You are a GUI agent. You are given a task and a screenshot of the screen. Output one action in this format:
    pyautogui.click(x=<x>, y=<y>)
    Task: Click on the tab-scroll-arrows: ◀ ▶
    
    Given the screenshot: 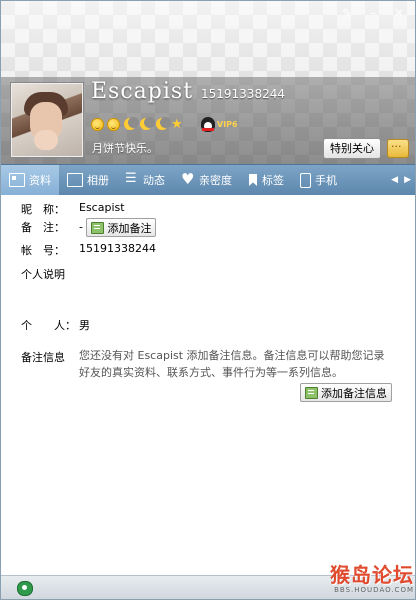 What is the action you would take?
    pyautogui.click(x=403, y=180)
    